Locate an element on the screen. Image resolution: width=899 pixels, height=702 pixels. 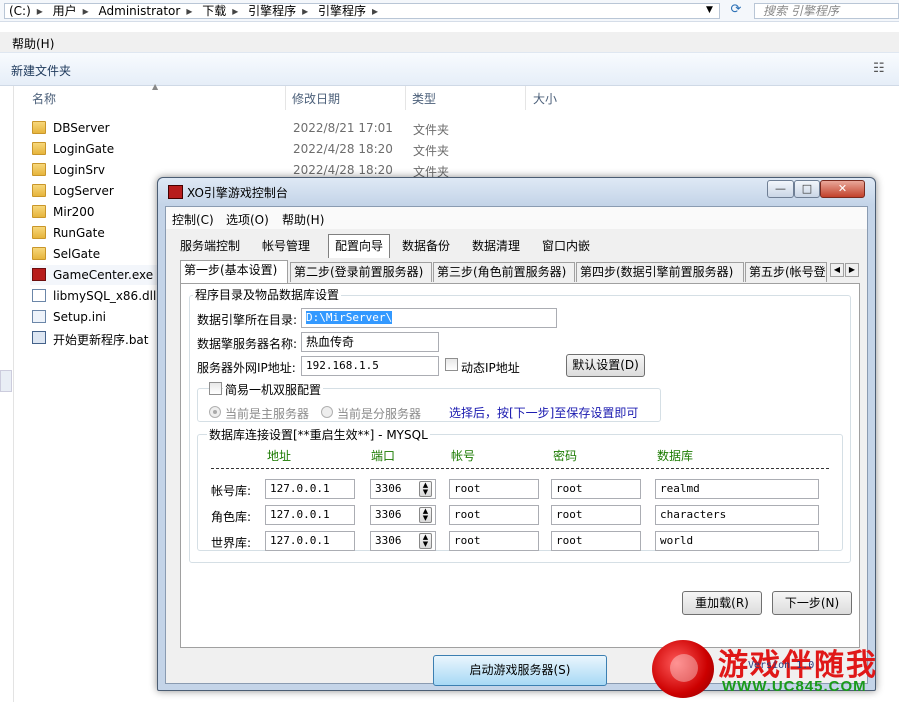
maximize-button: □ is located at coordinates (807, 189).